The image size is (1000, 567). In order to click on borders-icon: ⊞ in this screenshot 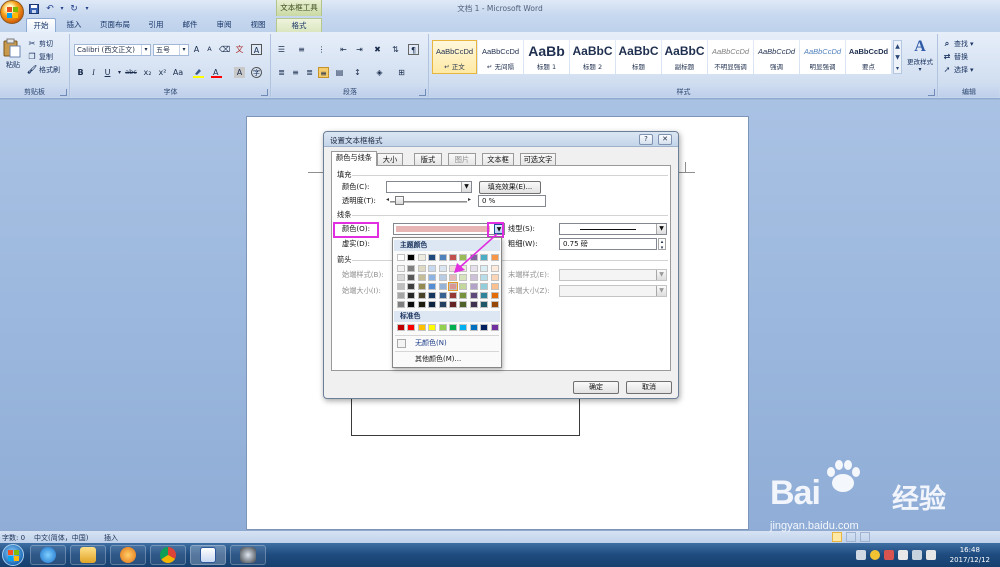, I will do `click(401, 72)`.